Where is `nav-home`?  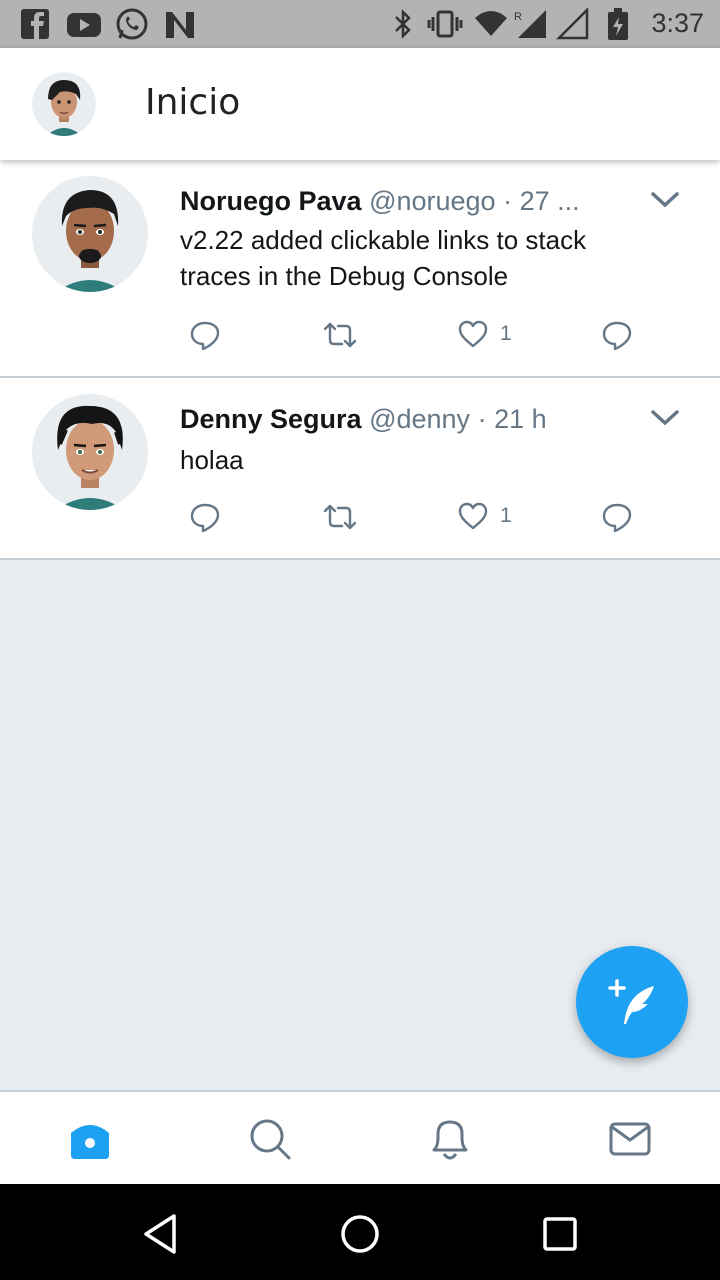
nav-home is located at coordinates (90, 1139).